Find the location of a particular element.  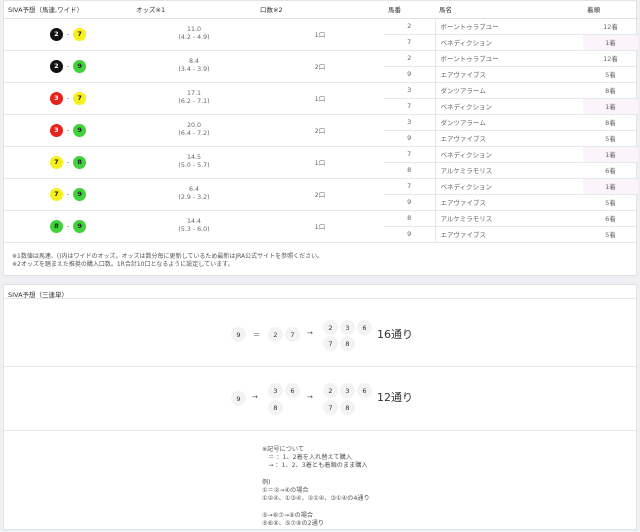

header-combo: SIVA予想（馬連,ワイド） is located at coordinates (68, 10).